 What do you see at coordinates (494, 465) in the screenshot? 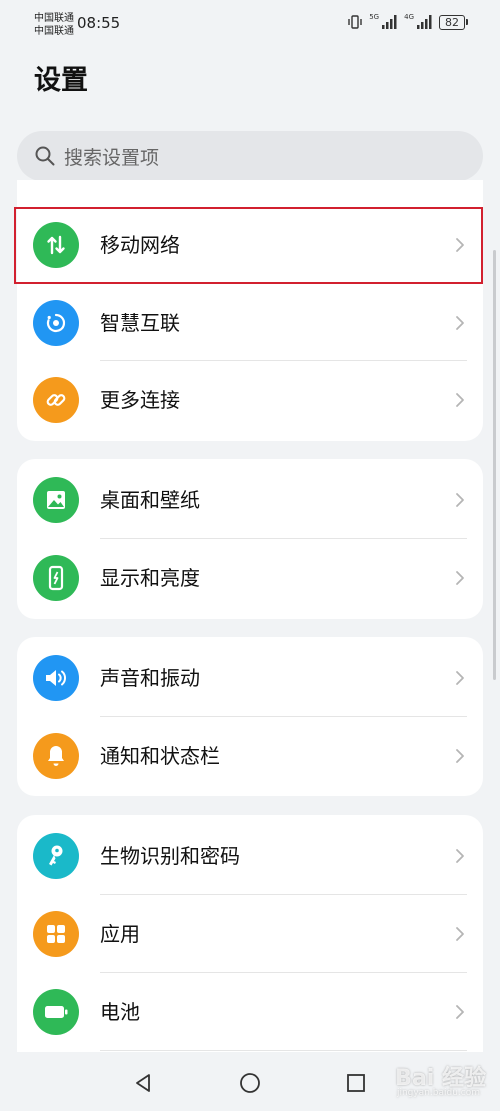
I see `scrollbar` at bounding box center [494, 465].